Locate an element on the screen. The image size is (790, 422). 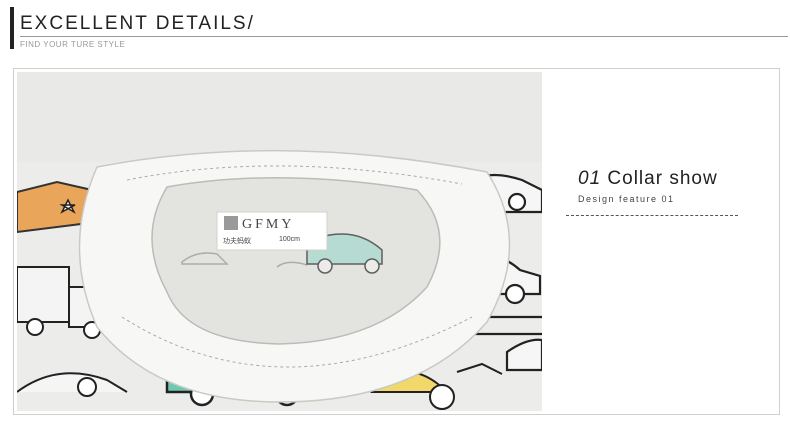
feature-title-text: Collar show is located at coordinates (662, 178).